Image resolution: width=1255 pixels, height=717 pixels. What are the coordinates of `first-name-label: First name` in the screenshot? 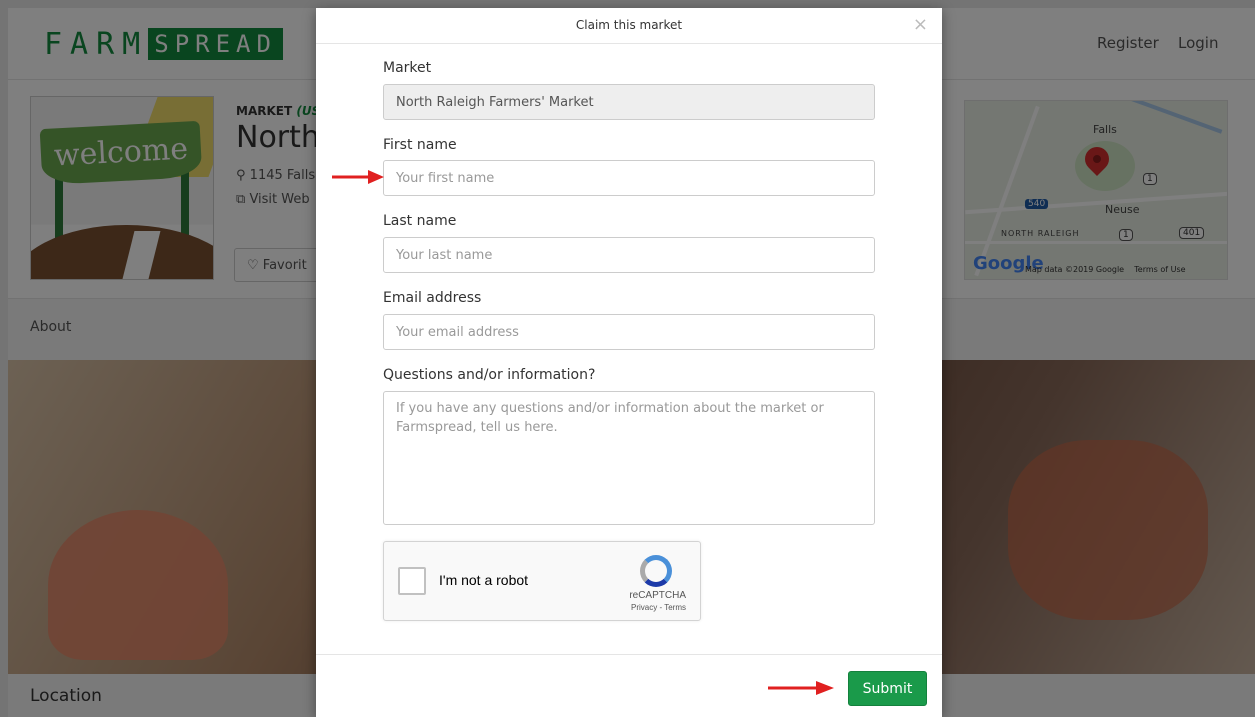 It's located at (420, 145).